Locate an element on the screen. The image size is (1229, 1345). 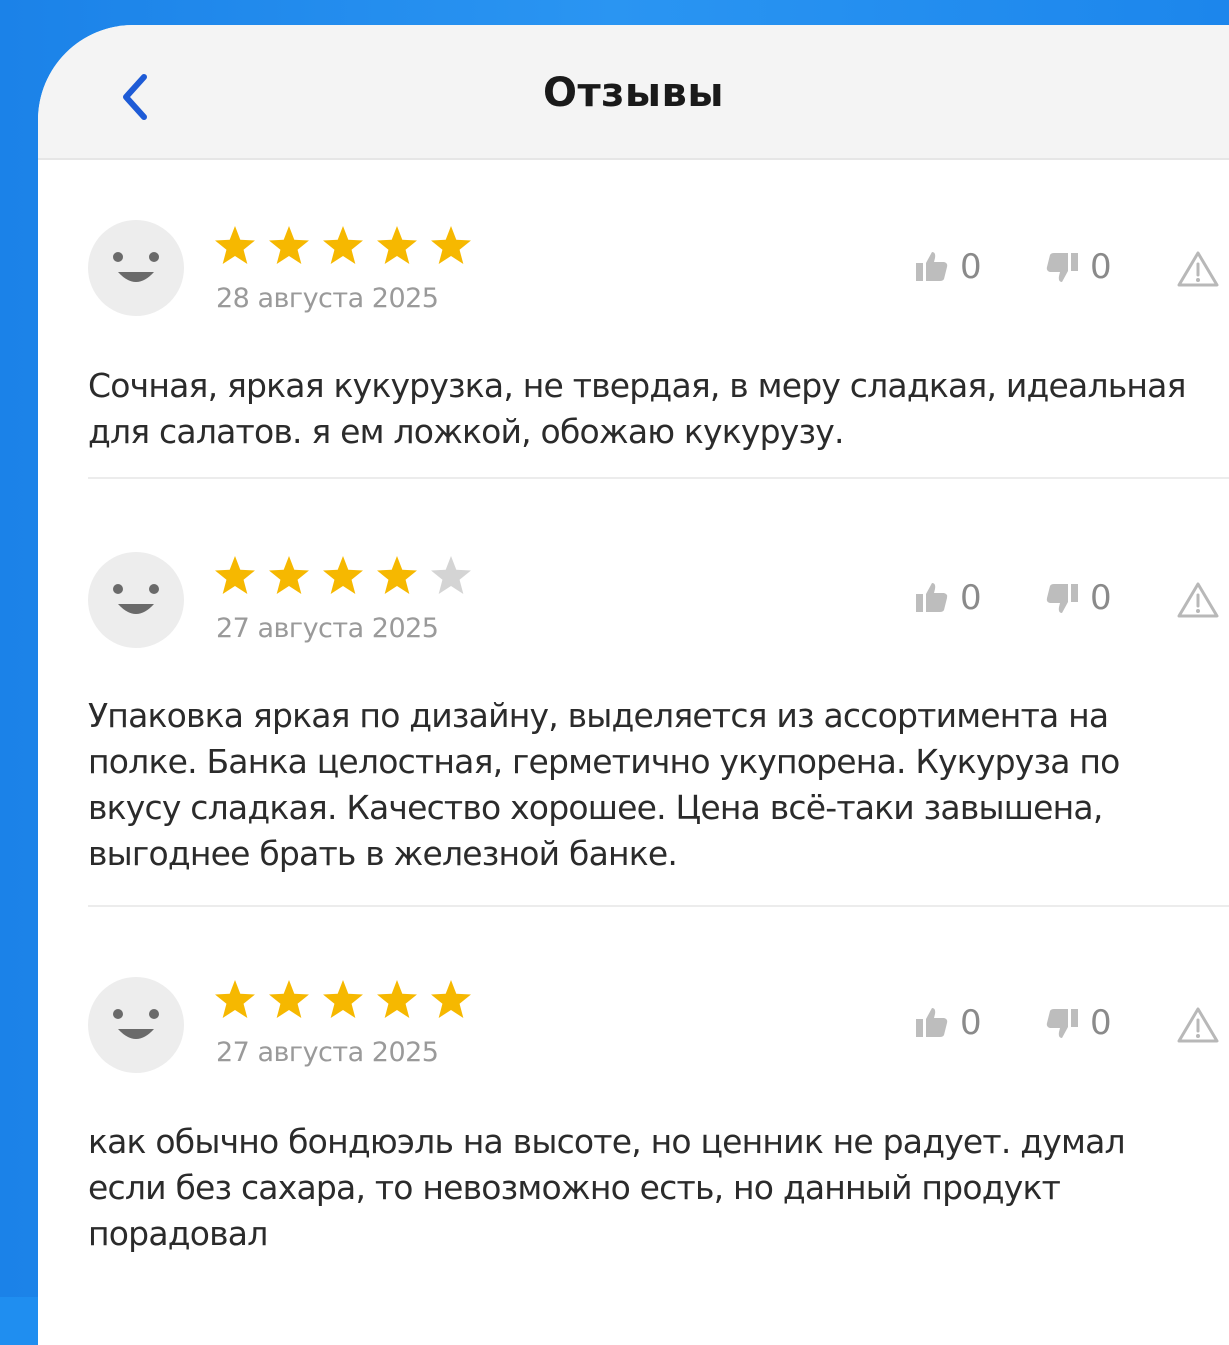
top-bar: Отзывы is located at coordinates (633, 92).